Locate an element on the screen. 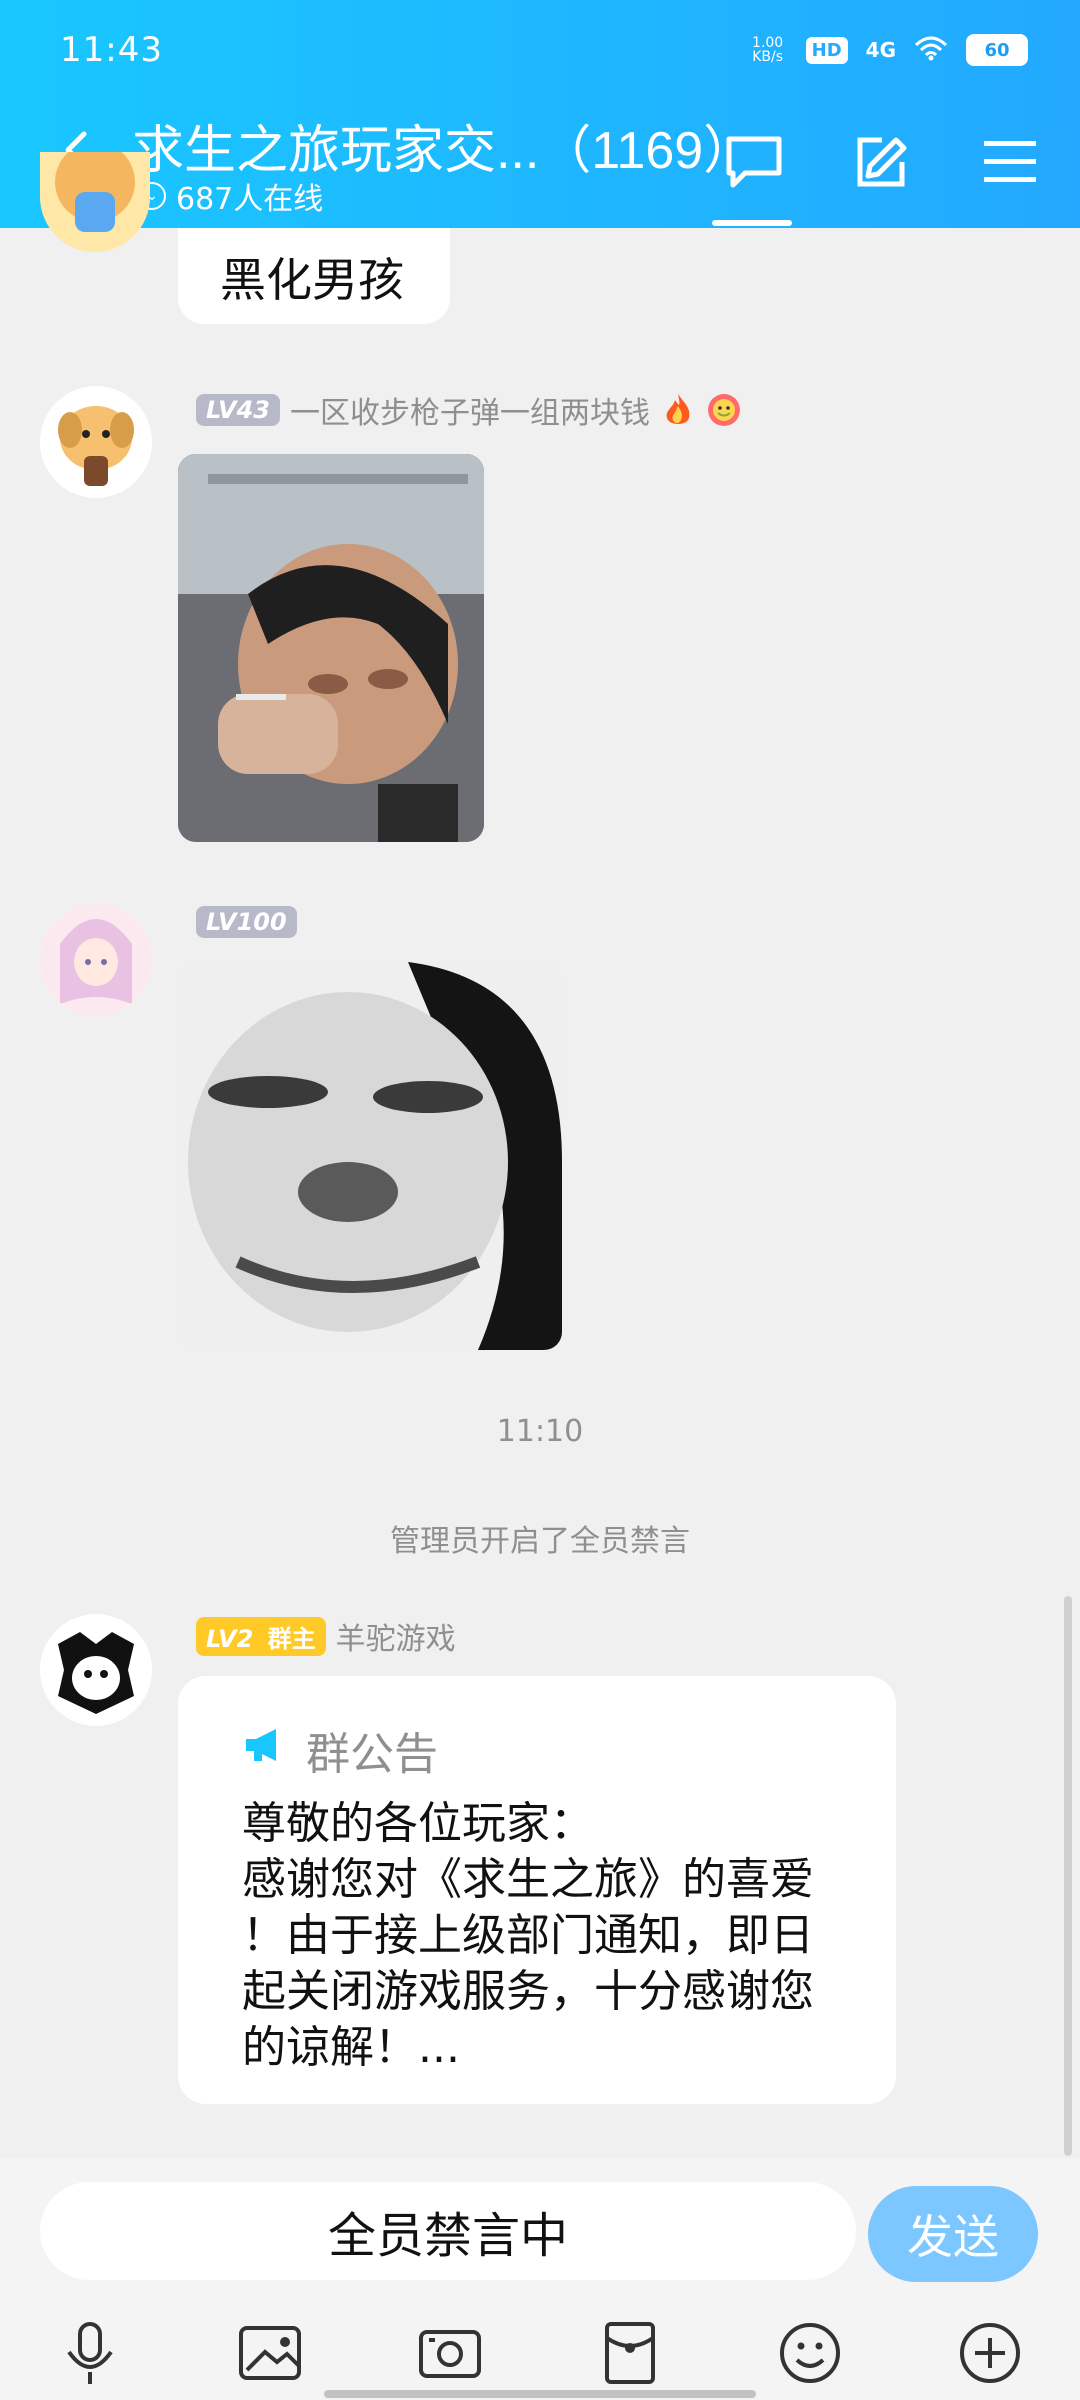 The image size is (1080, 2400). system-notice: 管理员开启了全员禁言 is located at coordinates (540, 1541).